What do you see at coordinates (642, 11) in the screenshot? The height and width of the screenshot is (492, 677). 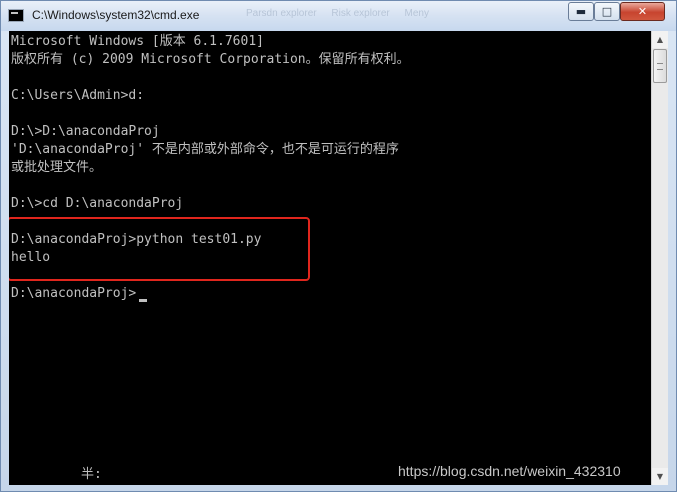 I see `close-button: ✕` at bounding box center [642, 11].